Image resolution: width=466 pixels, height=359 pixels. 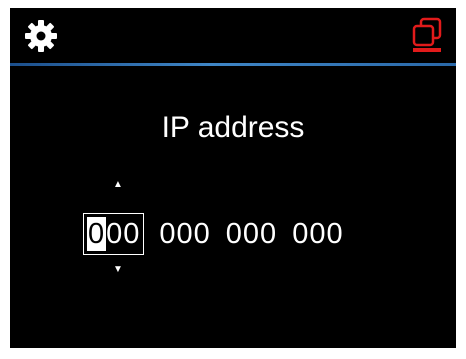 I want to click on octet-1-rest: 00, so click(x=123, y=234).